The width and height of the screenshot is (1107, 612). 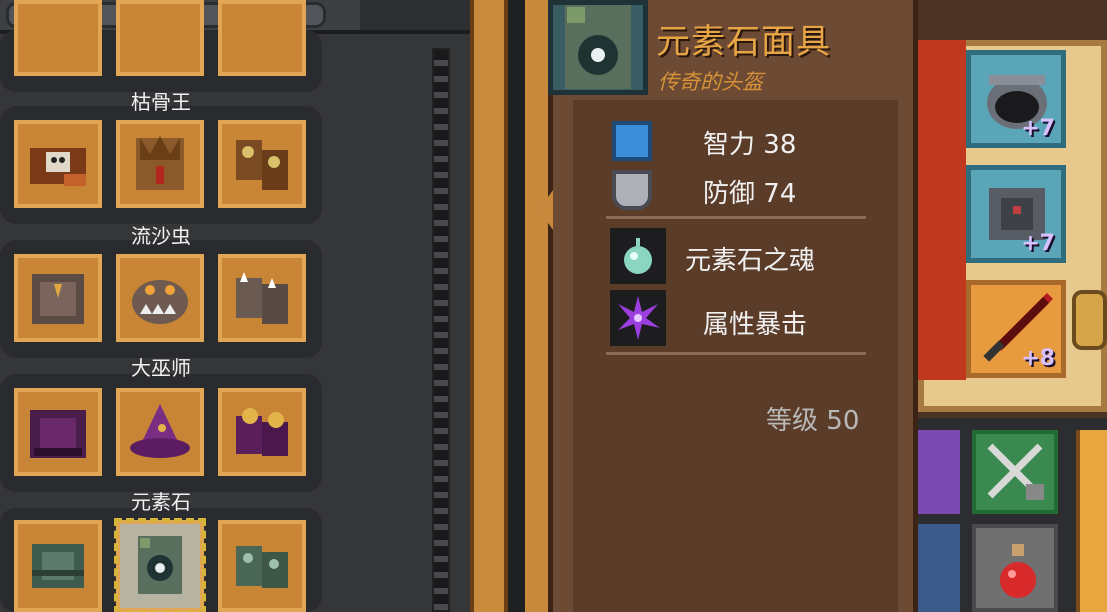 I want to click on item-level: 等级 50, so click(x=812, y=418).